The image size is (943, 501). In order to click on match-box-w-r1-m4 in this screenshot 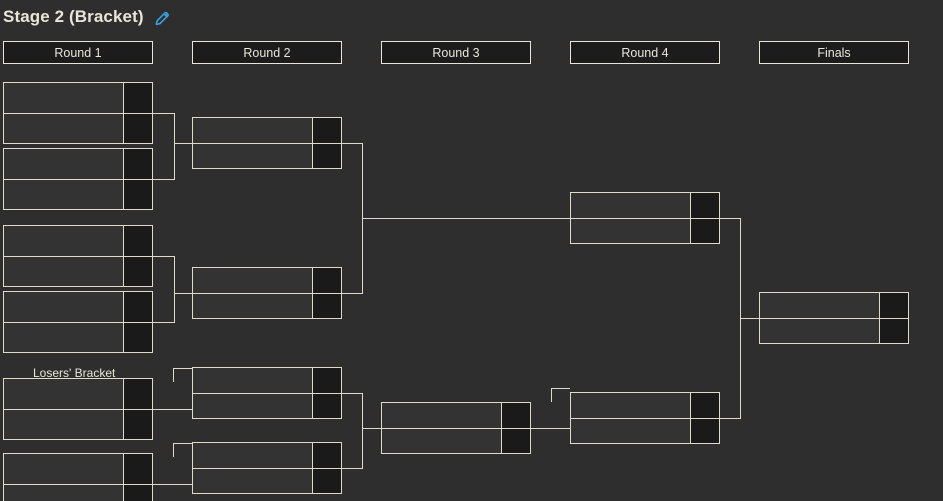, I will do `click(78, 322)`.